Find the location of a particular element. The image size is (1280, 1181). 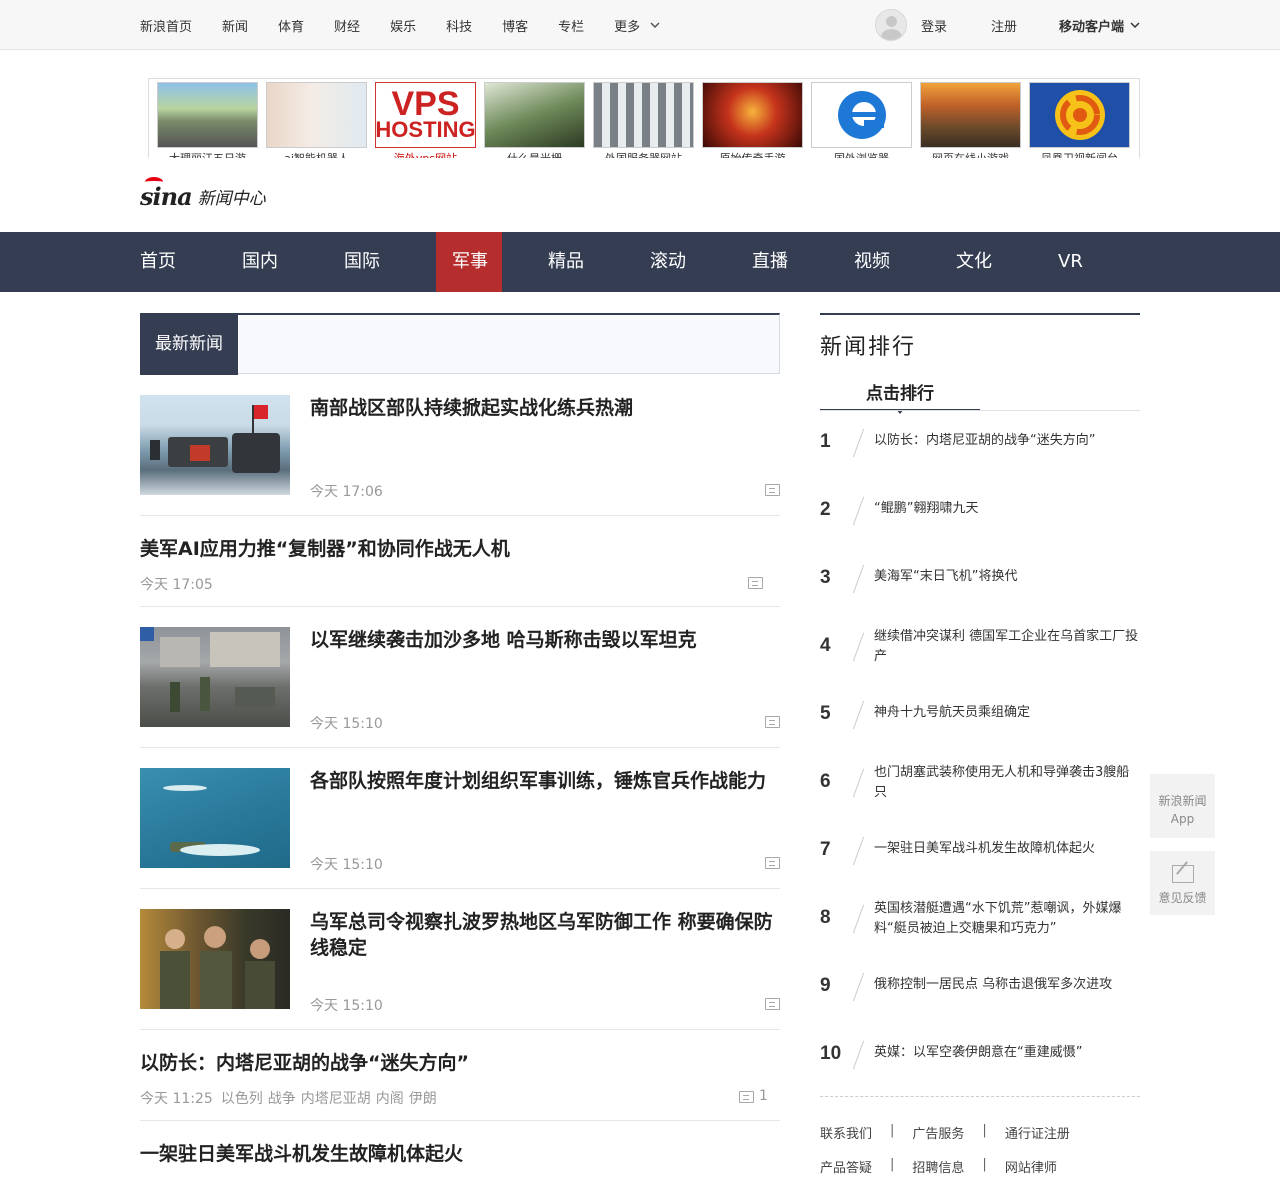

nav-domestic: 国内 is located at coordinates (293, 262).